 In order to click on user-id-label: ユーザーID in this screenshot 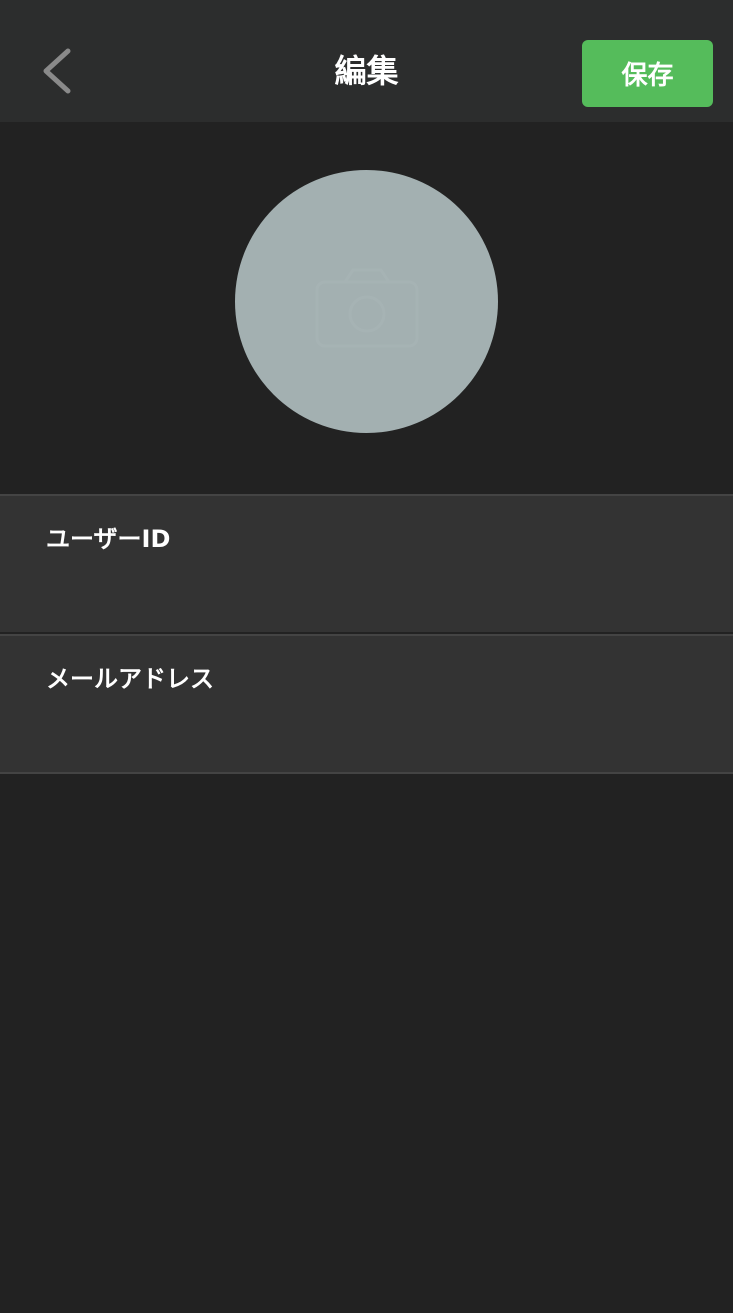, I will do `click(108, 539)`.